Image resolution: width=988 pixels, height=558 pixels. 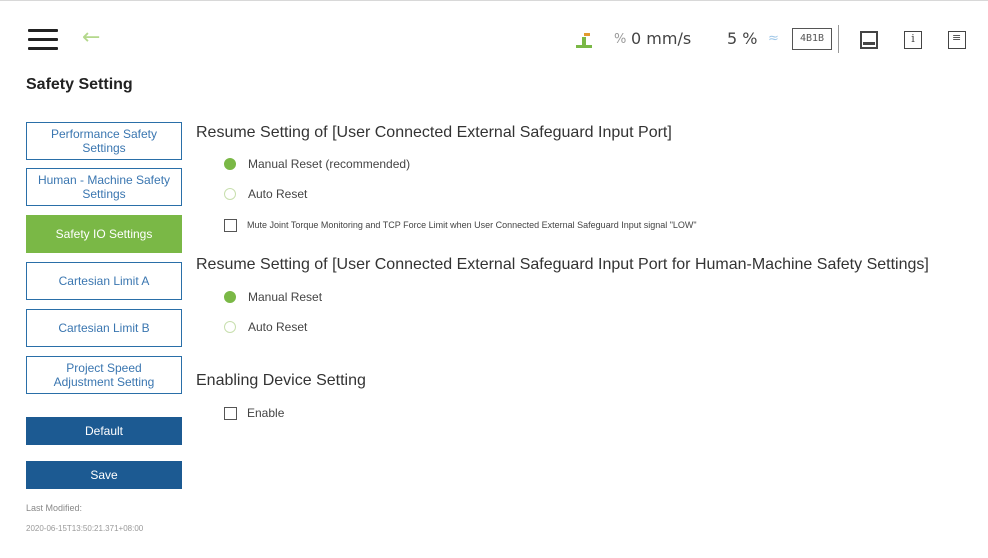 I want to click on sidebar-item-cartesian-limit-b: Cartesian Limit B, so click(x=104, y=328).